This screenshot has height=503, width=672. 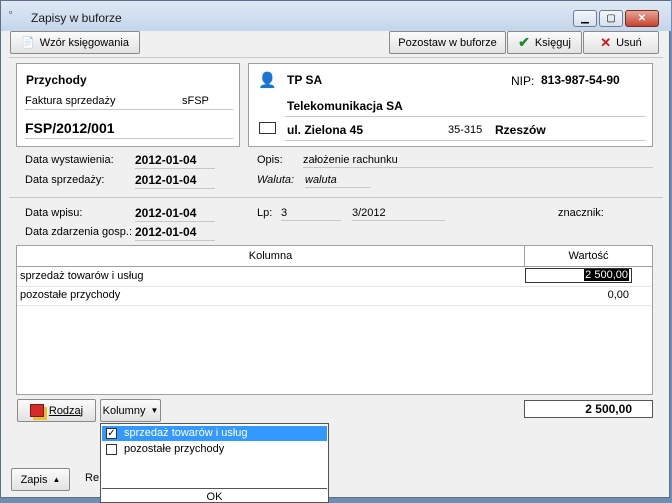 What do you see at coordinates (265, 213) in the screenshot?
I see `lp-label: Lp:` at bounding box center [265, 213].